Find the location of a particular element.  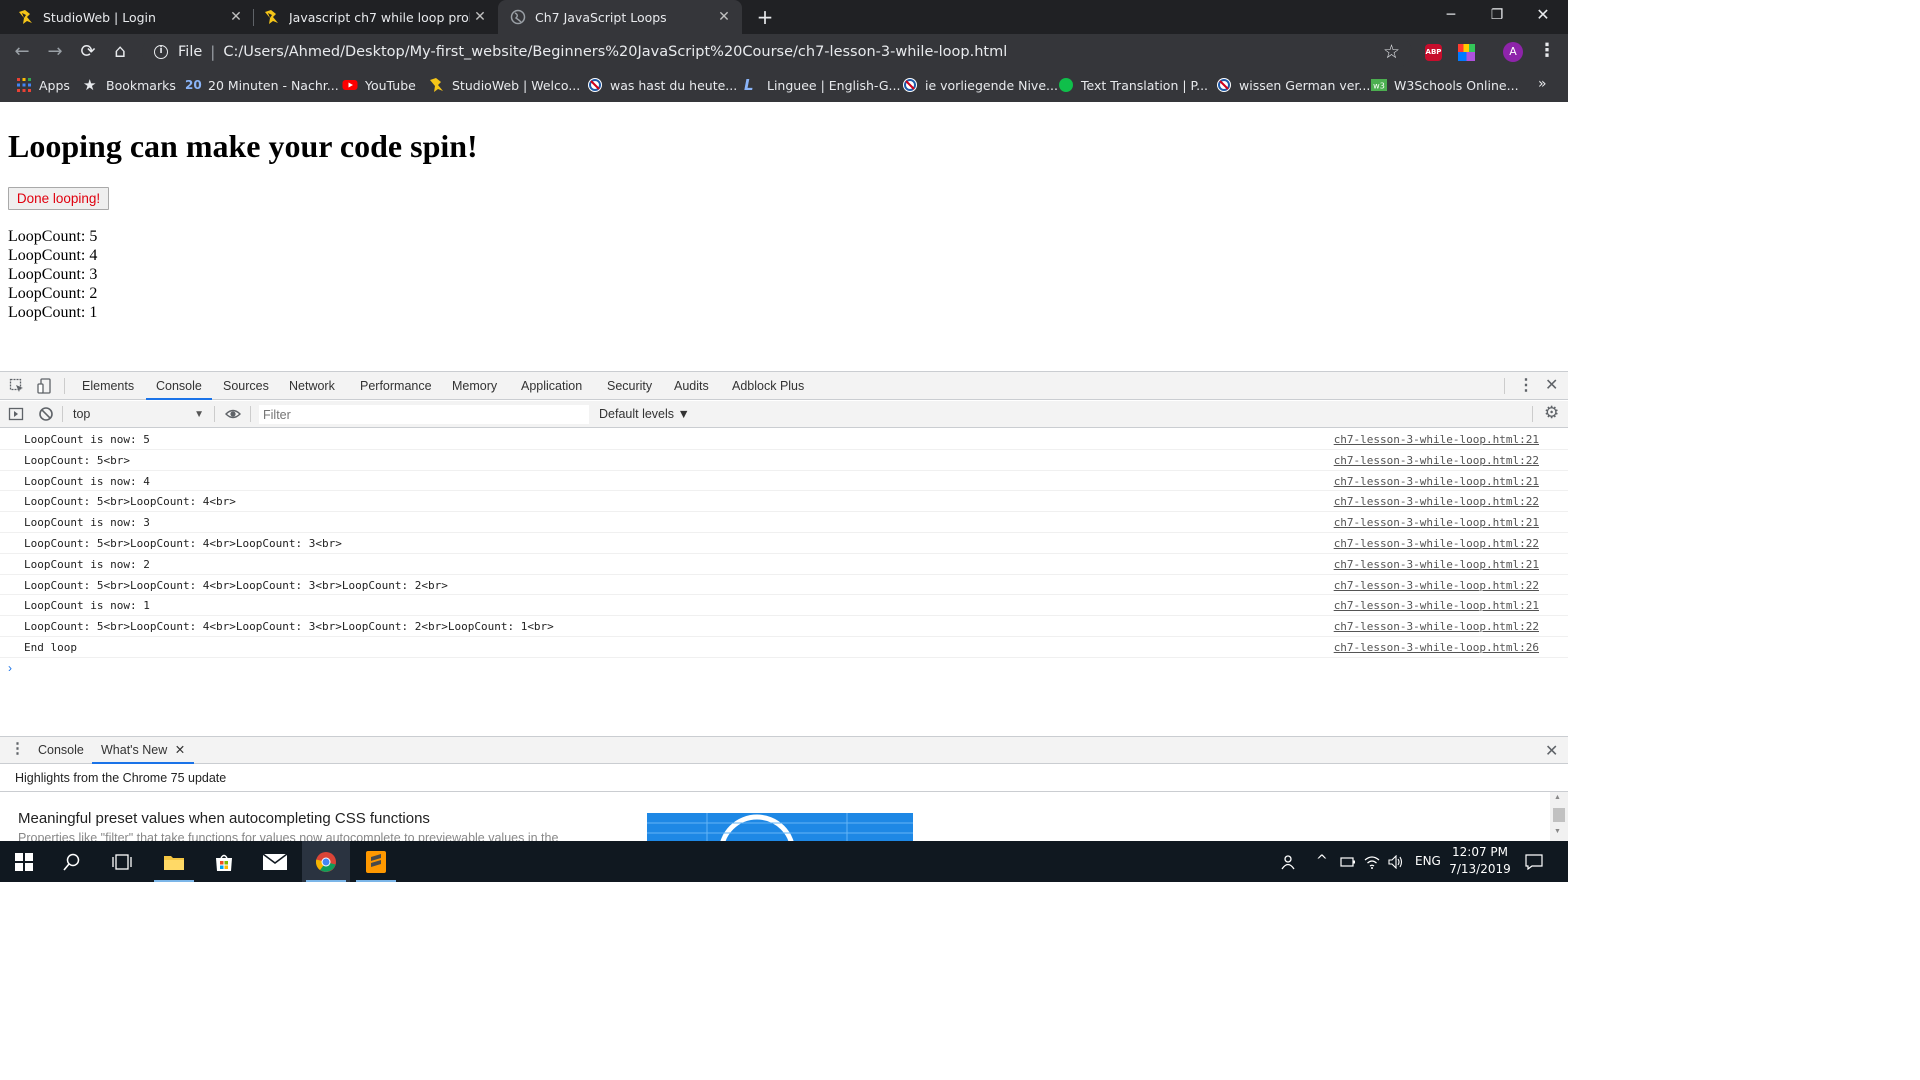

color-extension-icon is located at coordinates (1466, 52).